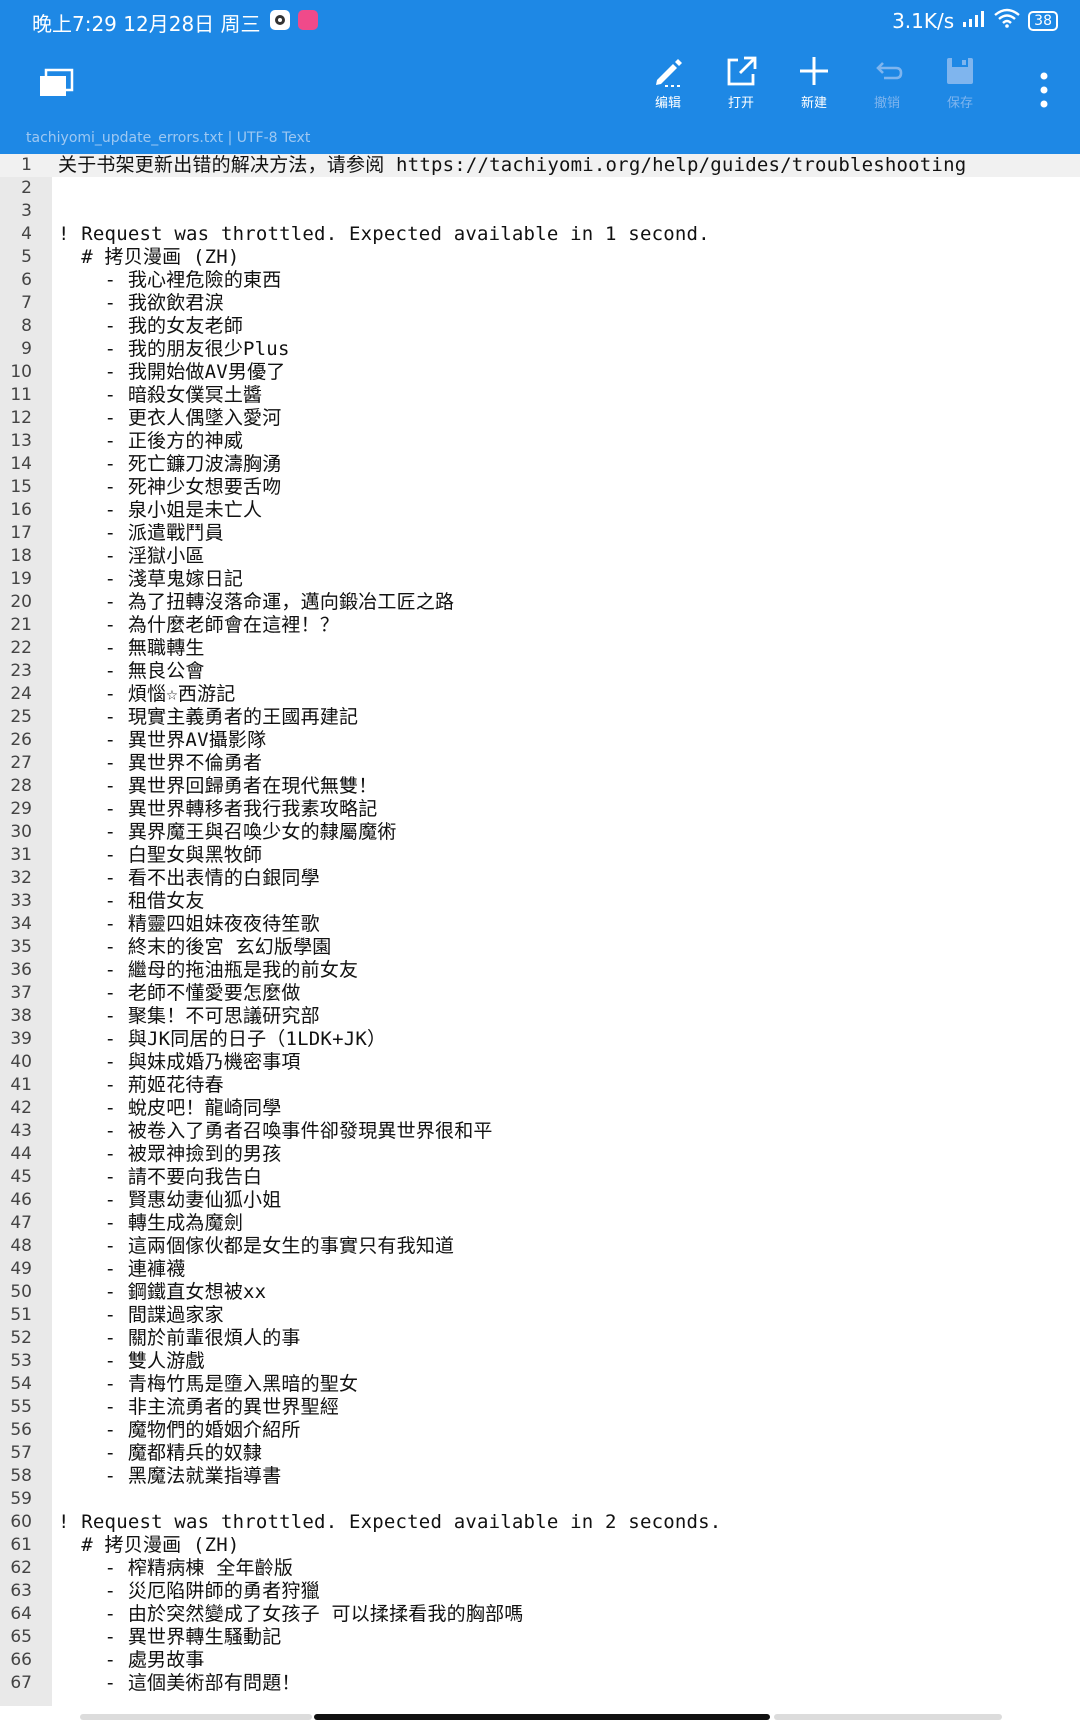 Image resolution: width=1080 pixels, height=1728 pixels. What do you see at coordinates (540, 1223) in the screenshot?
I see `editor-line: 47 - 轉生成為魔劍` at bounding box center [540, 1223].